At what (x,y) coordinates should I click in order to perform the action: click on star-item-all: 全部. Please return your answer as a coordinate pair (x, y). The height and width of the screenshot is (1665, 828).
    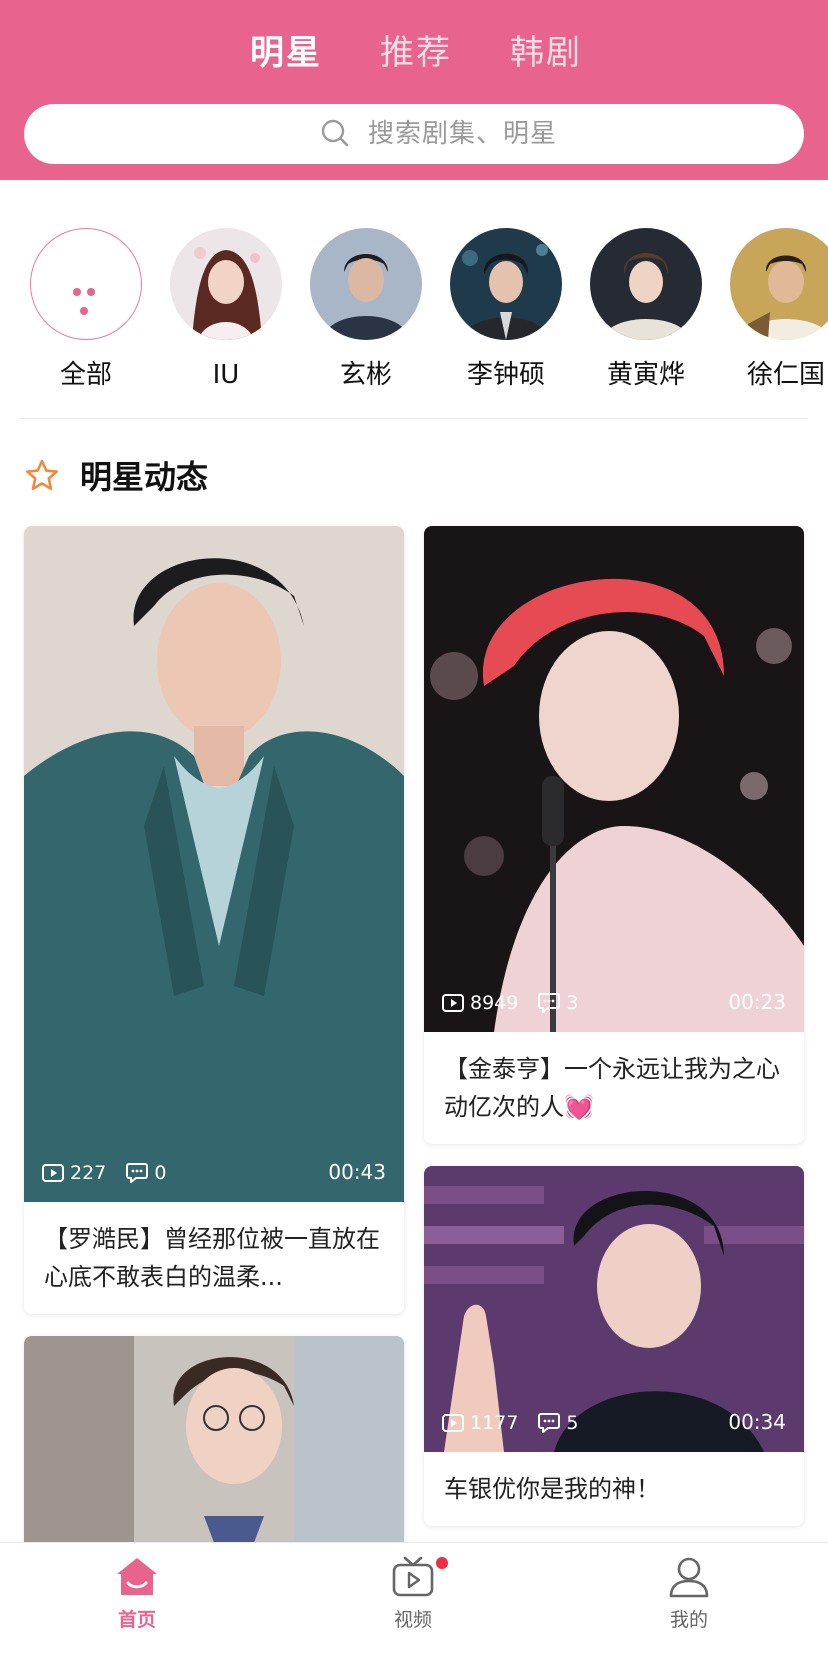
    Looking at the image, I should click on (86, 310).